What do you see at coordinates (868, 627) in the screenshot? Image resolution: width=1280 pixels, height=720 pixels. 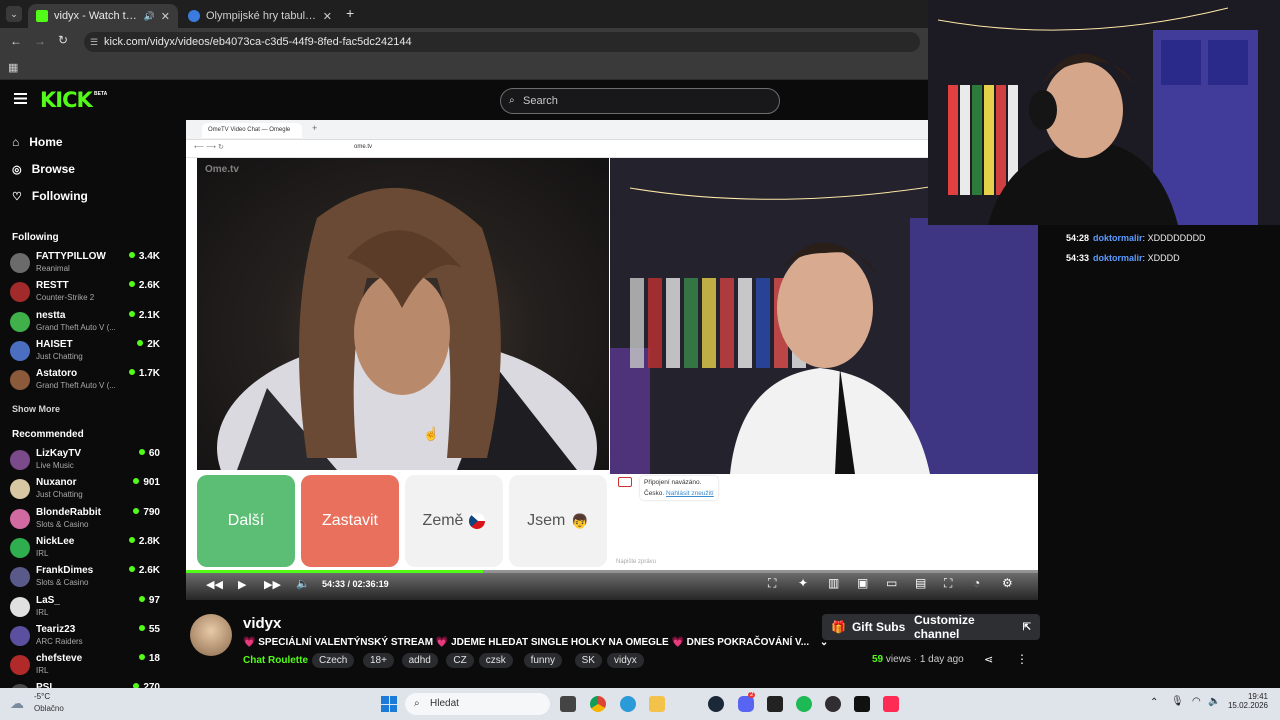 I see `gift-subs-button: 🎁 Gift Subs` at bounding box center [868, 627].